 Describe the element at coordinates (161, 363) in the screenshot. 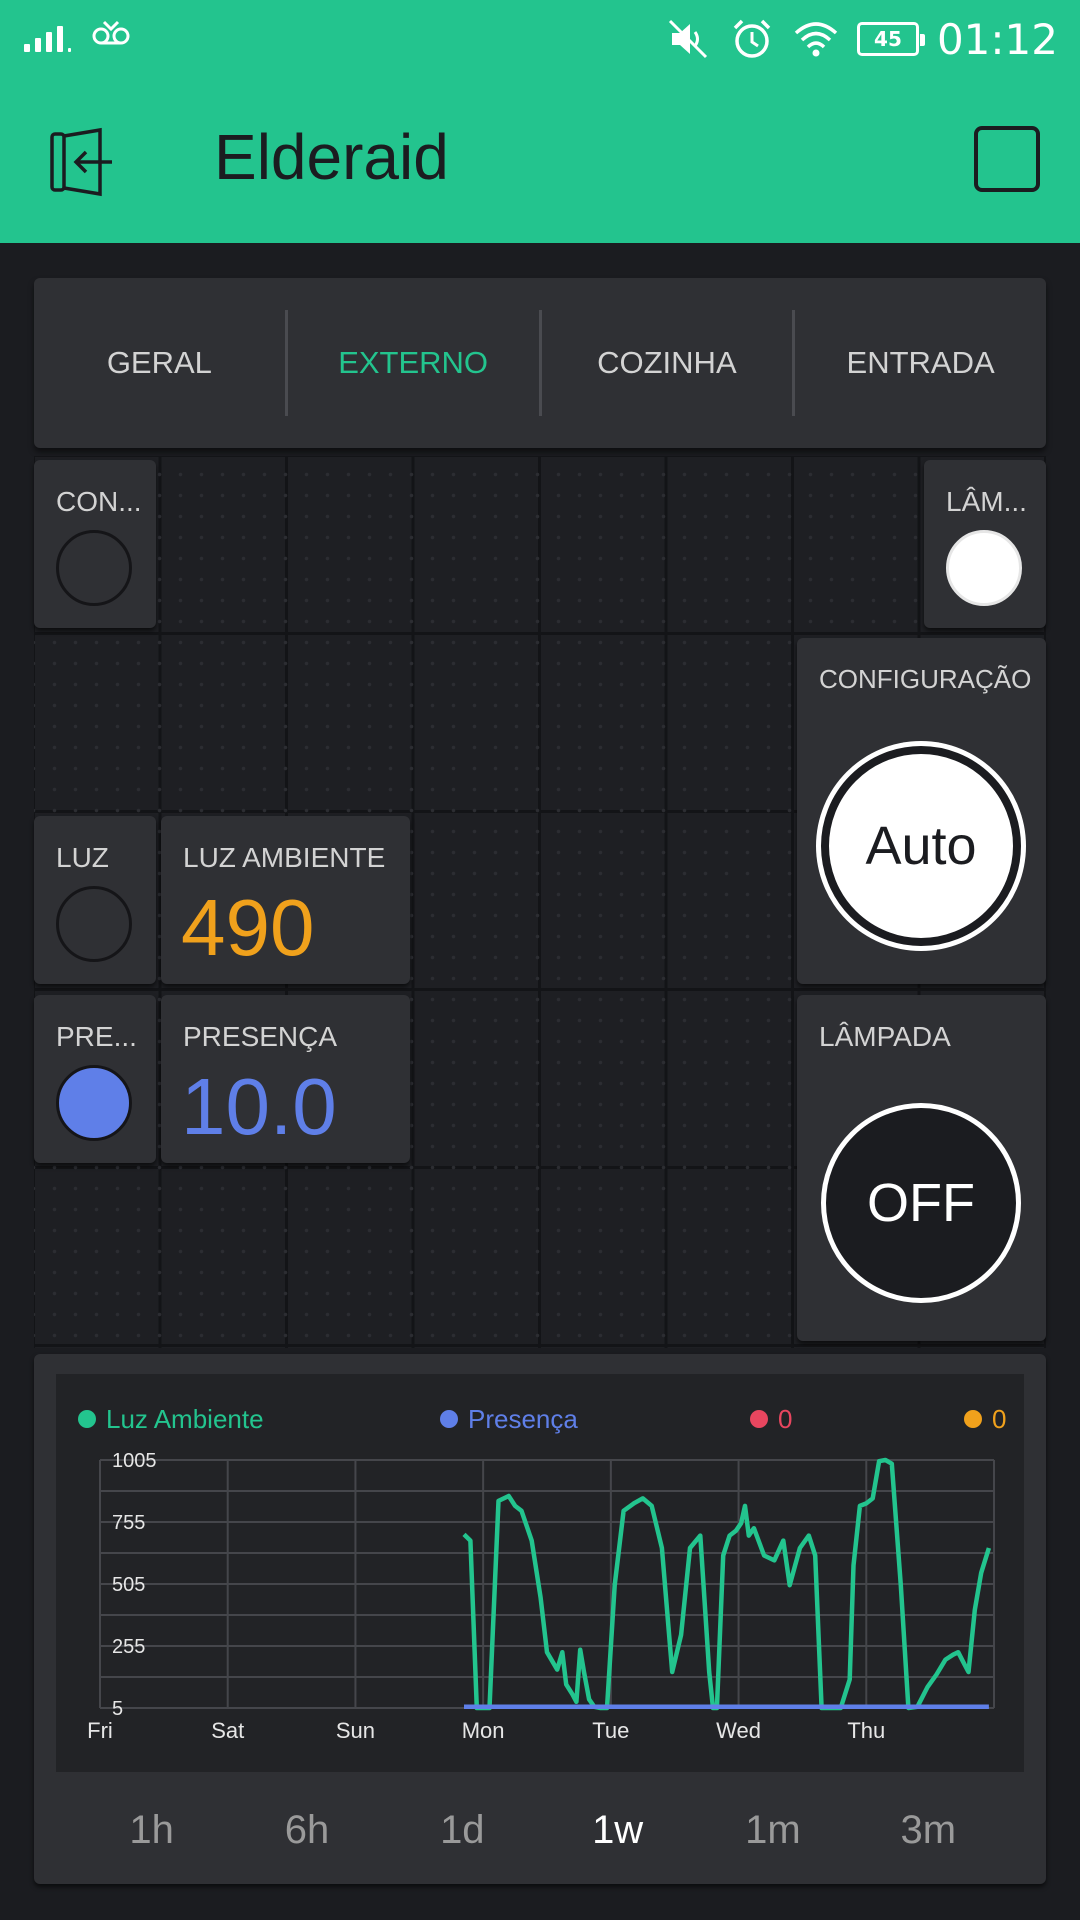

I see `tab-geral: GERAL` at that location.